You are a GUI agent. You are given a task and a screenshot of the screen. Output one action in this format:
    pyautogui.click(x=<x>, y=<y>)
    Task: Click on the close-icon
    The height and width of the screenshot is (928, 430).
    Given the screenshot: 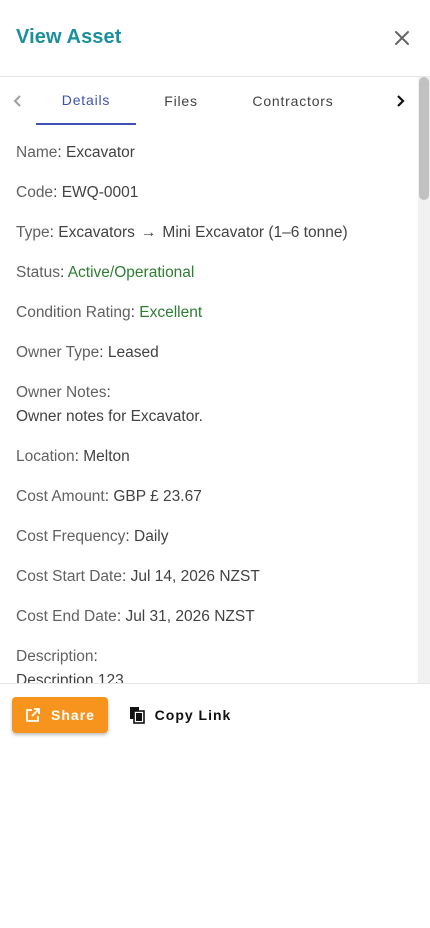 What is the action you would take?
    pyautogui.click(x=402, y=38)
    